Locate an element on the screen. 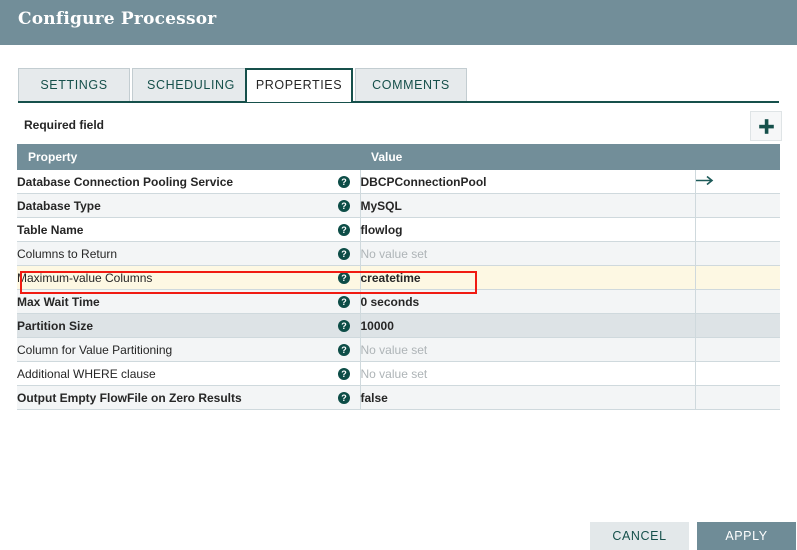 Image resolution: width=797 pixels, height=550 pixels. property-value-cell: false is located at coordinates (528, 397).